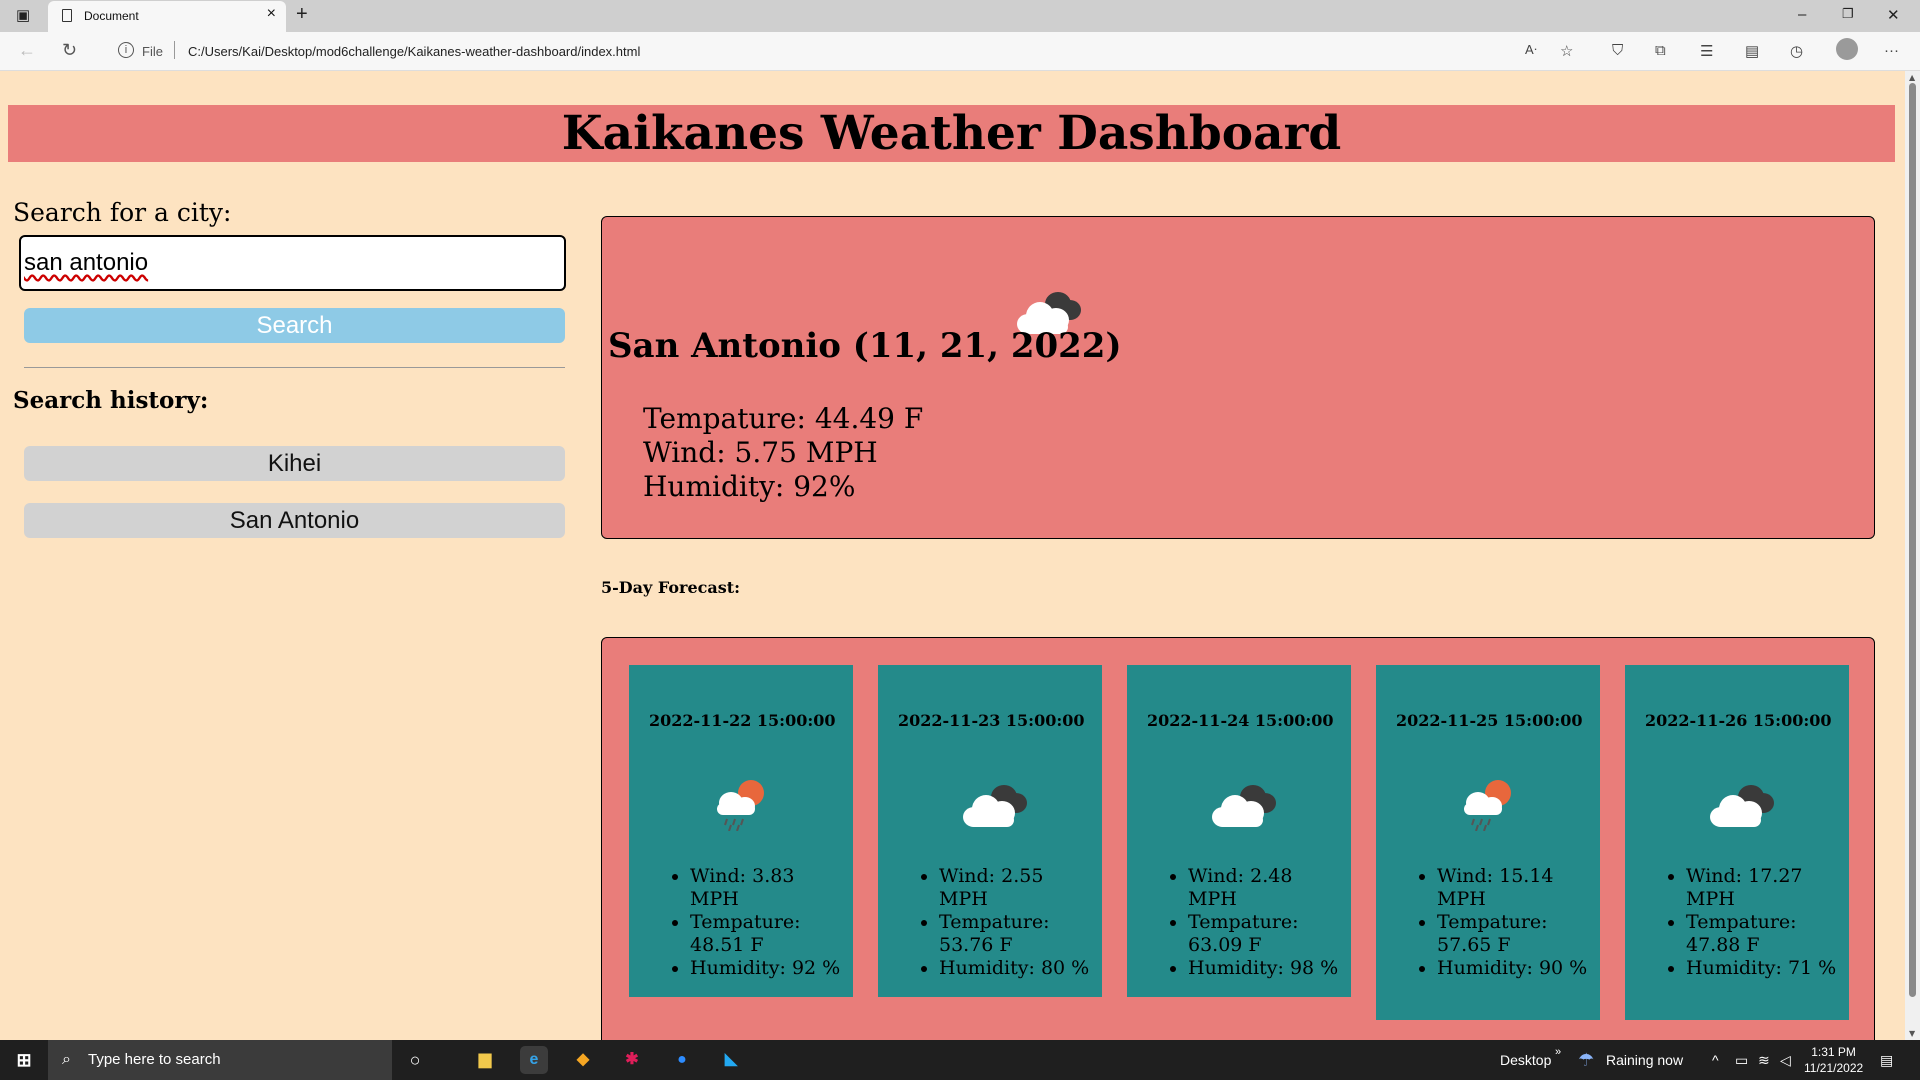 The width and height of the screenshot is (1920, 1080). I want to click on document-icon, so click(67, 15).